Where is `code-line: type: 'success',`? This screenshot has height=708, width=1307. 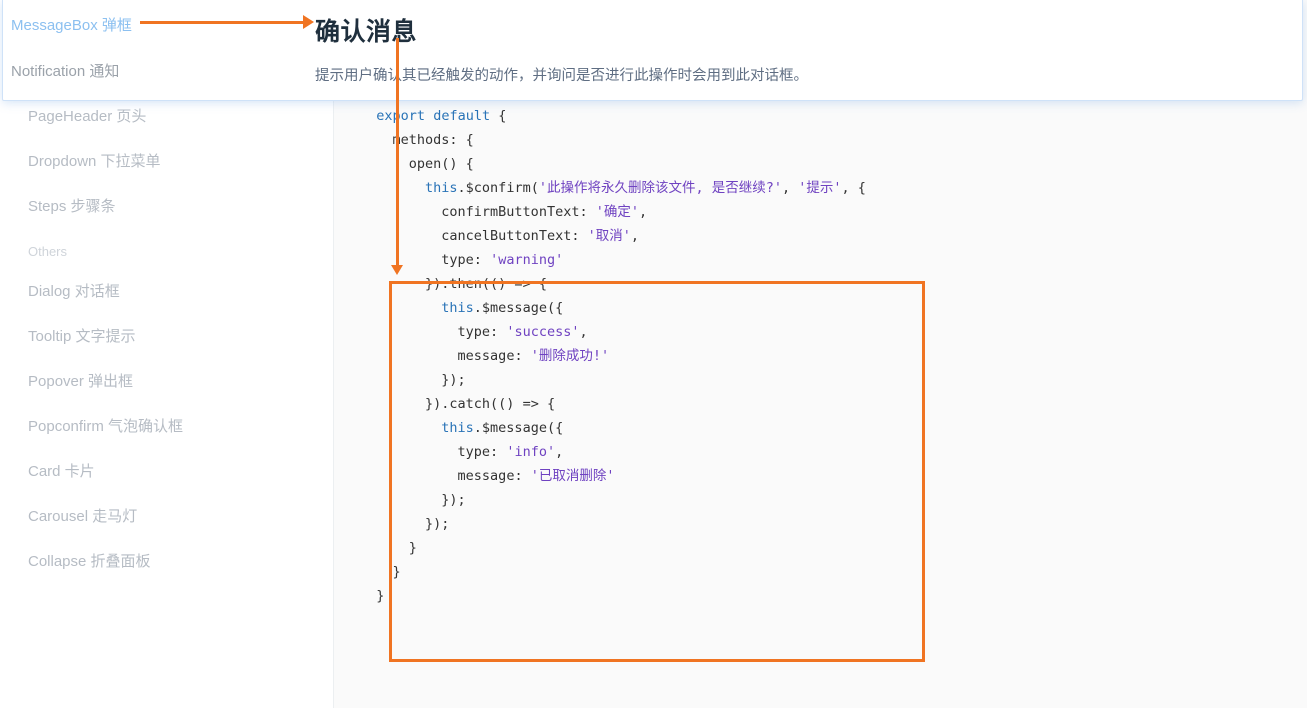
code-line: type: 'success', is located at coordinates (474, 332).